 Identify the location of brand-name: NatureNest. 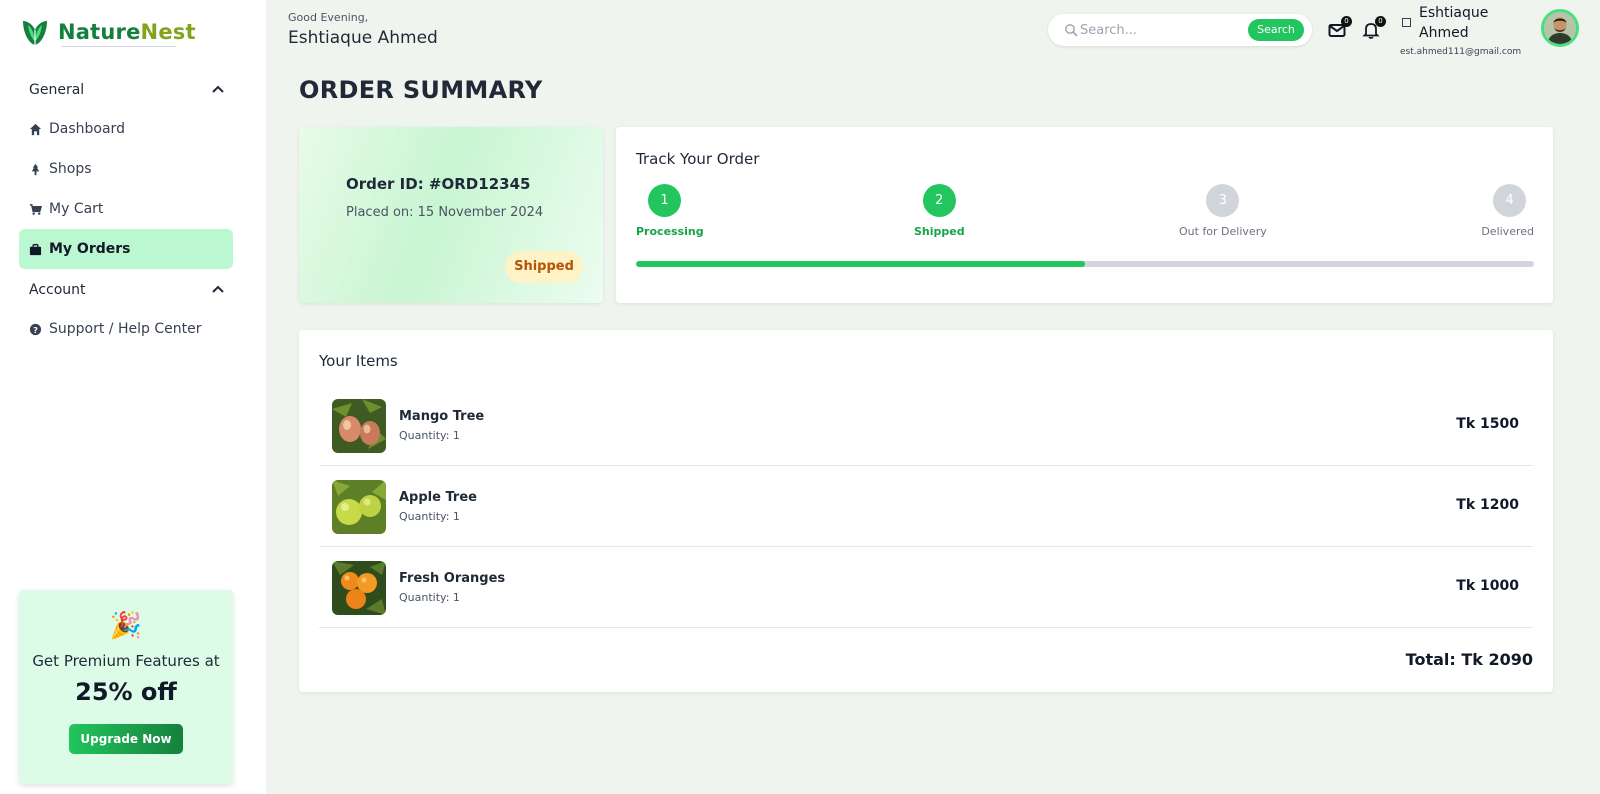
(127, 32).